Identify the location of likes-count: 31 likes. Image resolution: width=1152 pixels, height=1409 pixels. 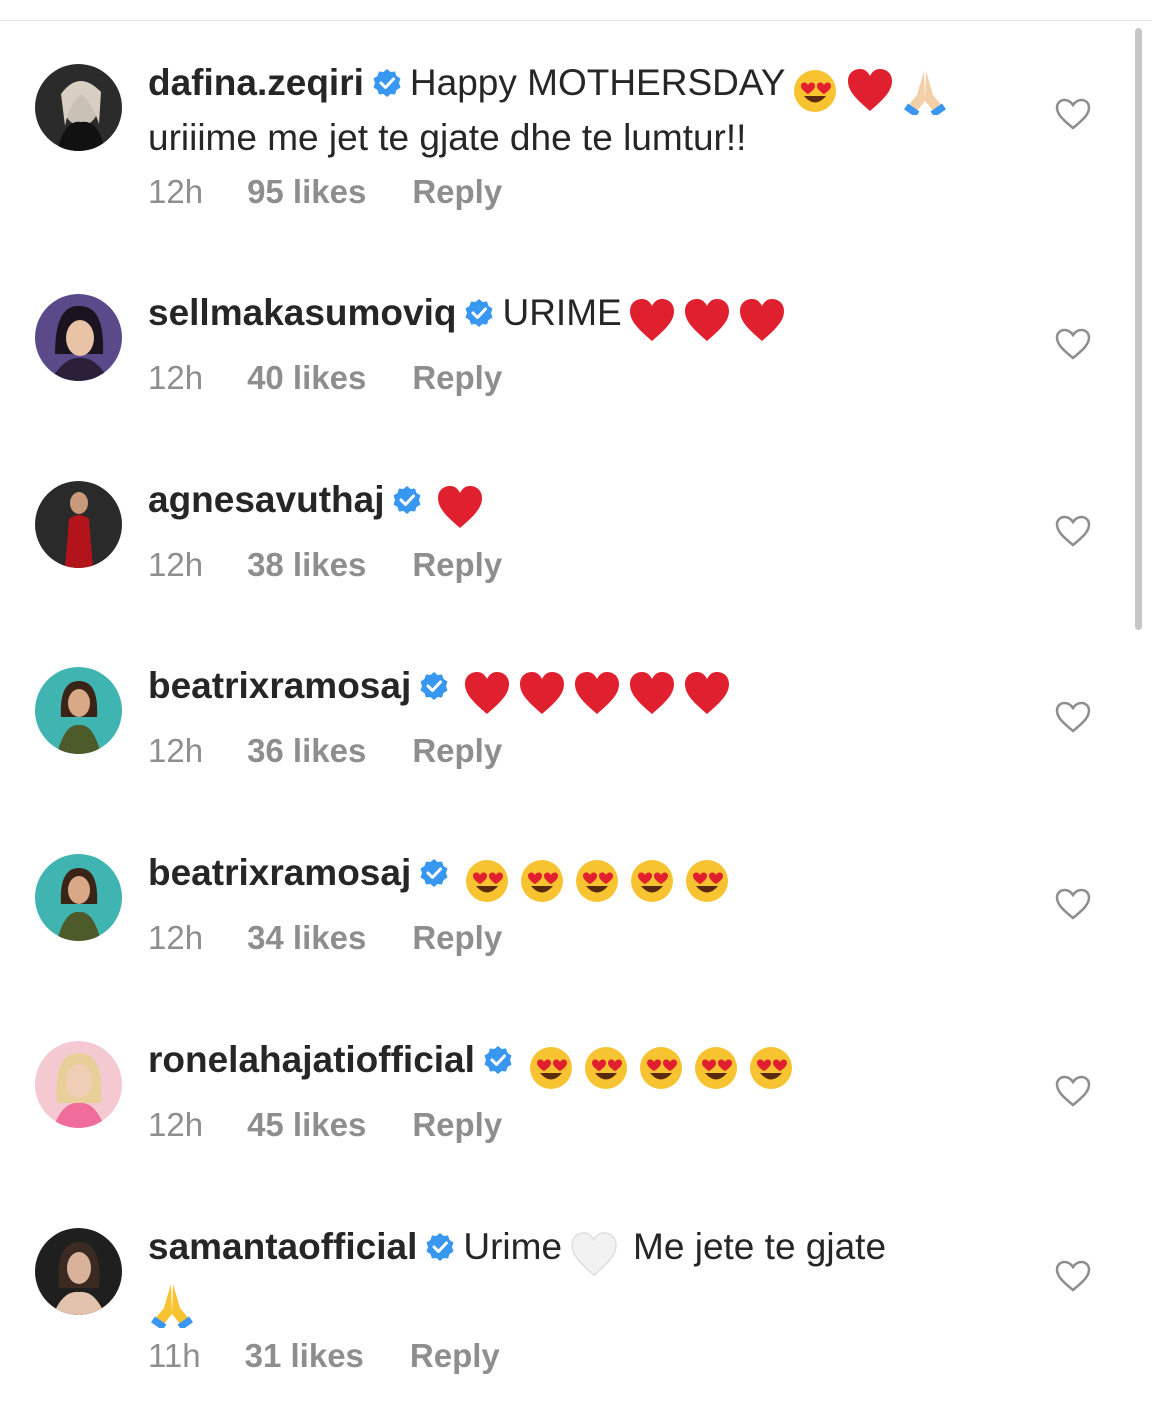
(304, 1356).